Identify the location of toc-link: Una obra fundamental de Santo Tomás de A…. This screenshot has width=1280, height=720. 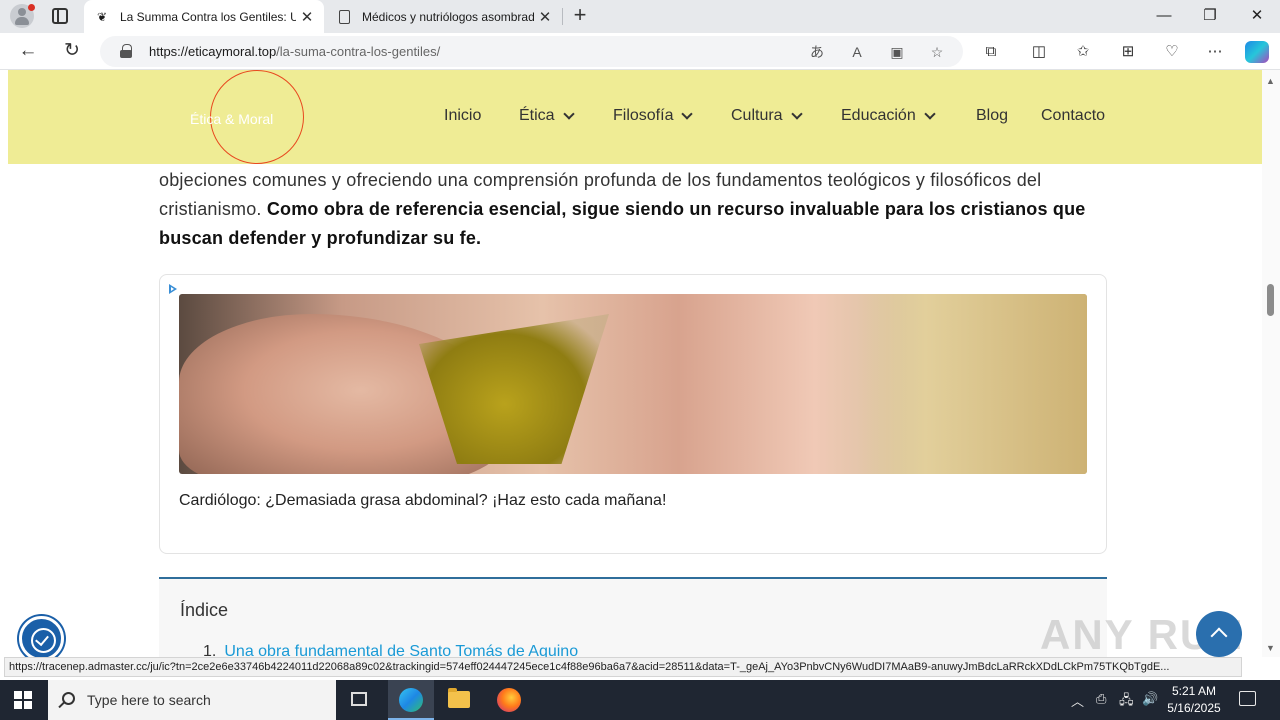
(401, 650).